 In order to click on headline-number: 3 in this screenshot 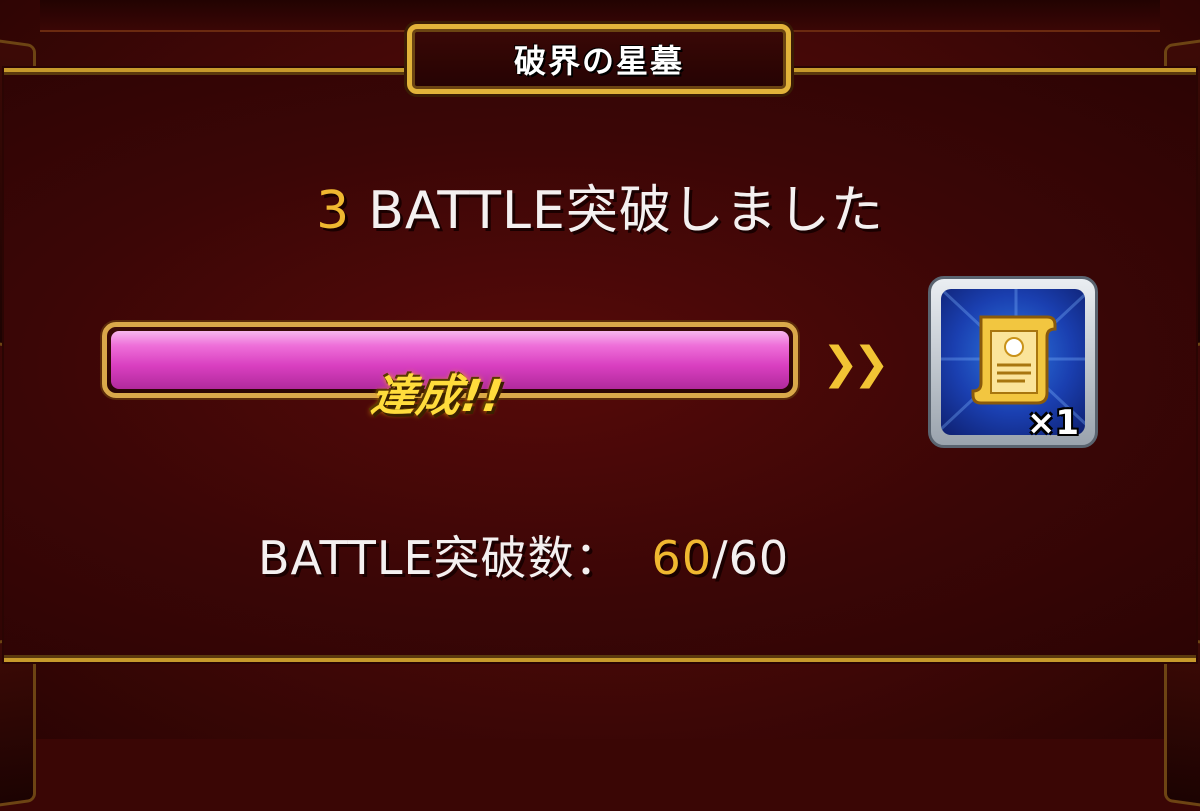, I will do `click(333, 211)`.